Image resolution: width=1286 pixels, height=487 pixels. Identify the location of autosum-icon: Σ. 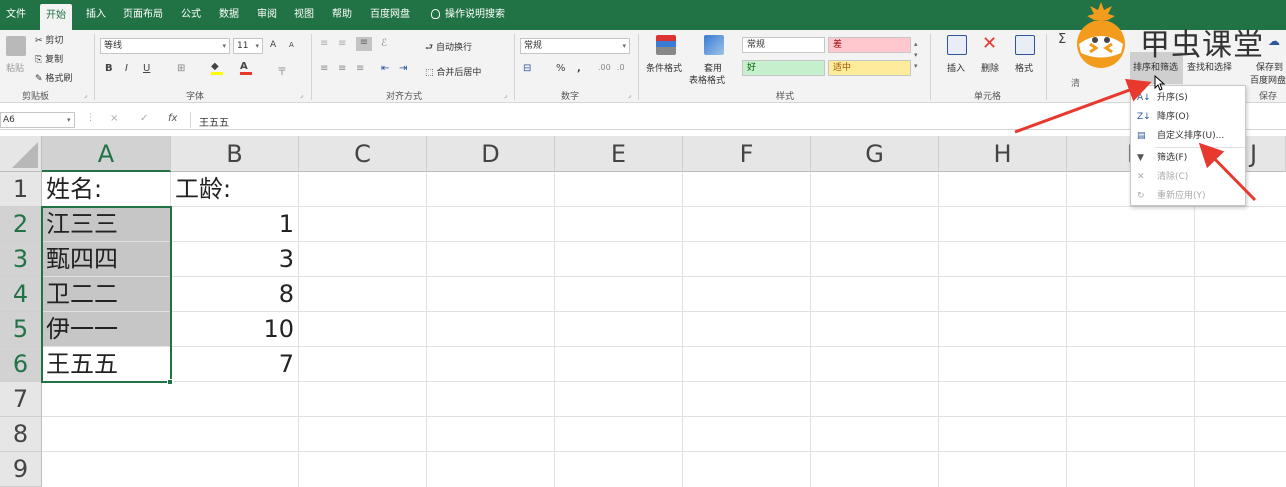
(1062, 39).